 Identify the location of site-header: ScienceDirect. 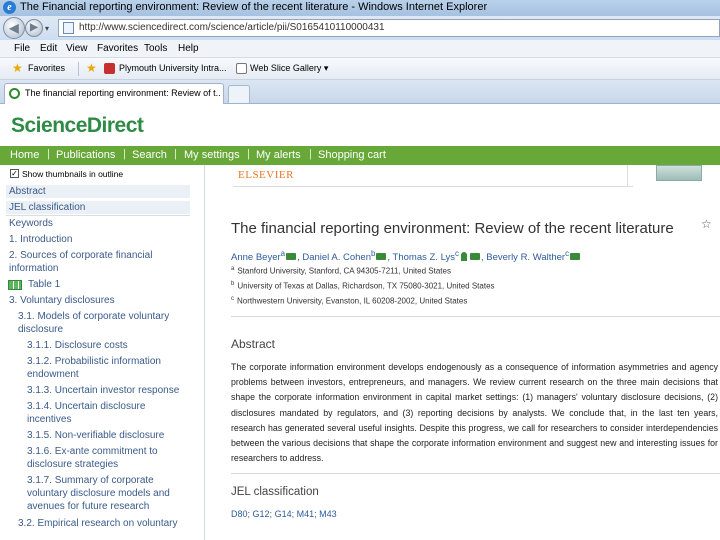
(360, 125).